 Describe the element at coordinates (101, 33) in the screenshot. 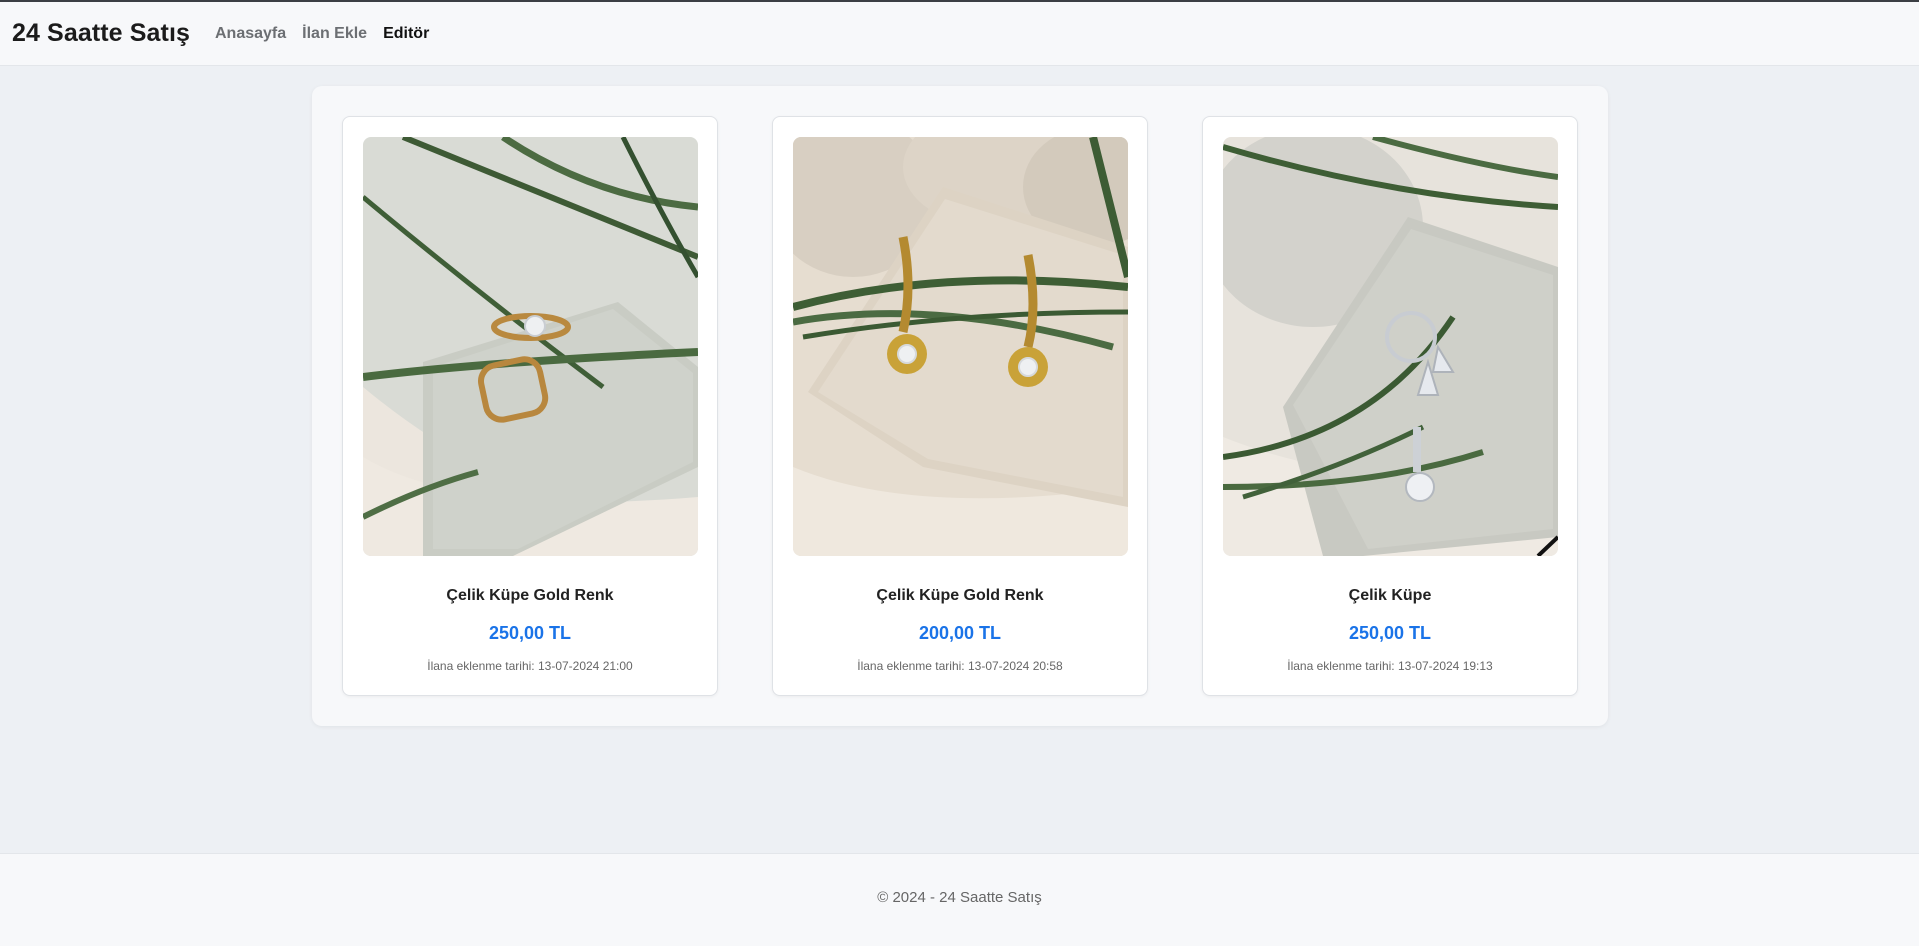

I see `brand-logo: 24 Saatte Satış` at that location.